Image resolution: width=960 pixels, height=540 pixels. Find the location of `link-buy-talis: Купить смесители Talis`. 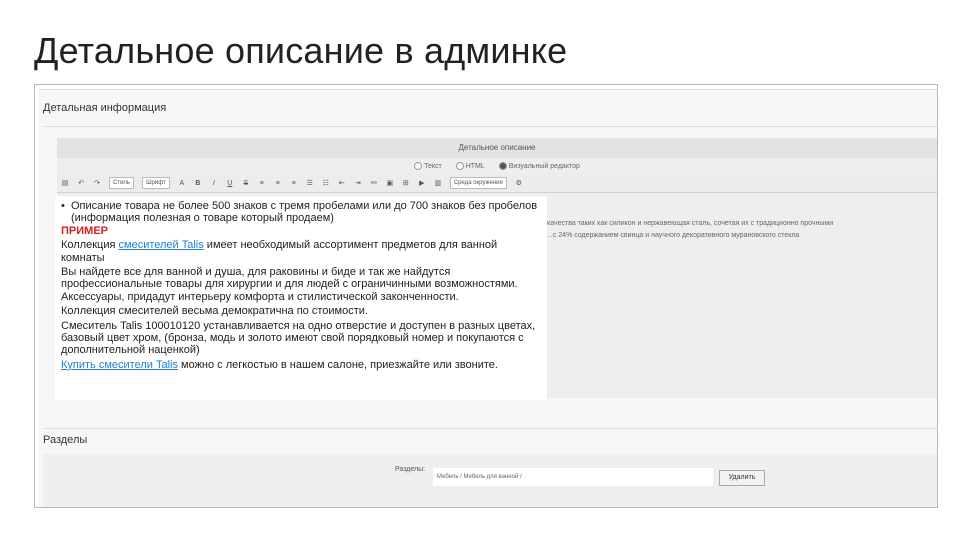

link-buy-talis: Купить смесители Talis is located at coordinates (119, 365).